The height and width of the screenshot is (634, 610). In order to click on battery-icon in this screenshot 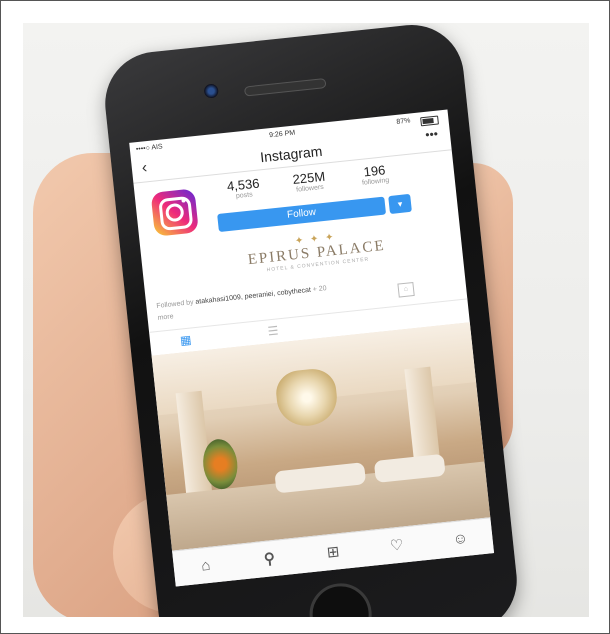, I will do `click(429, 121)`.